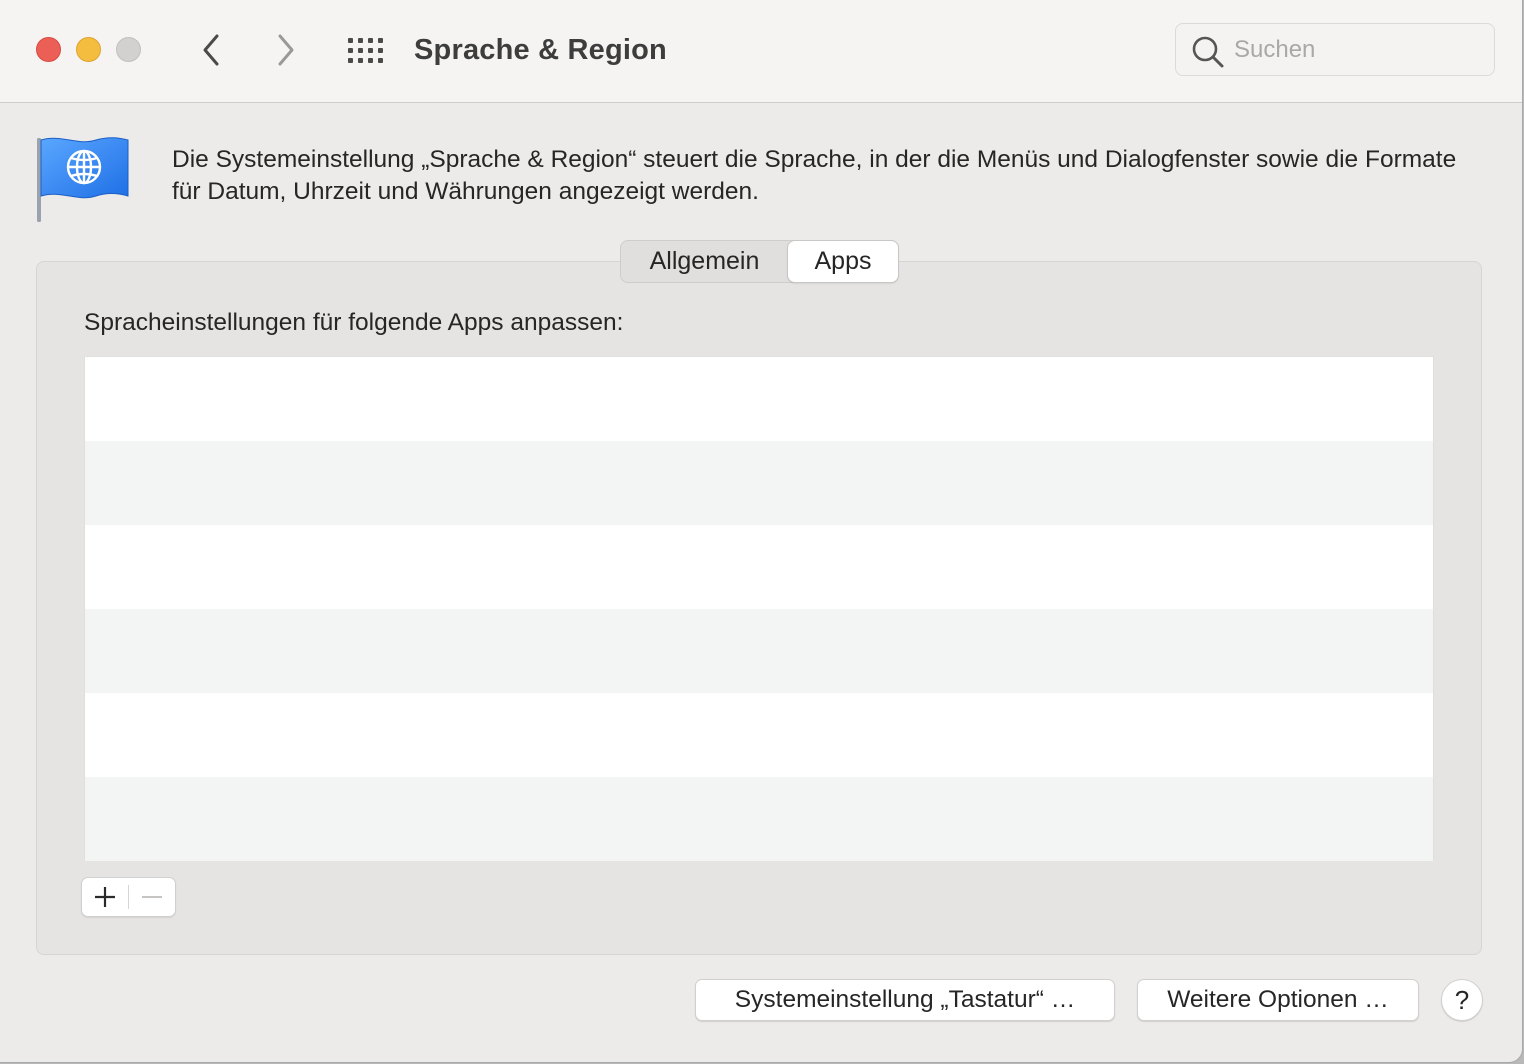 Image resolution: width=1524 pixels, height=1064 pixels. Describe the element at coordinates (48, 49) in the screenshot. I see `close-button` at that location.